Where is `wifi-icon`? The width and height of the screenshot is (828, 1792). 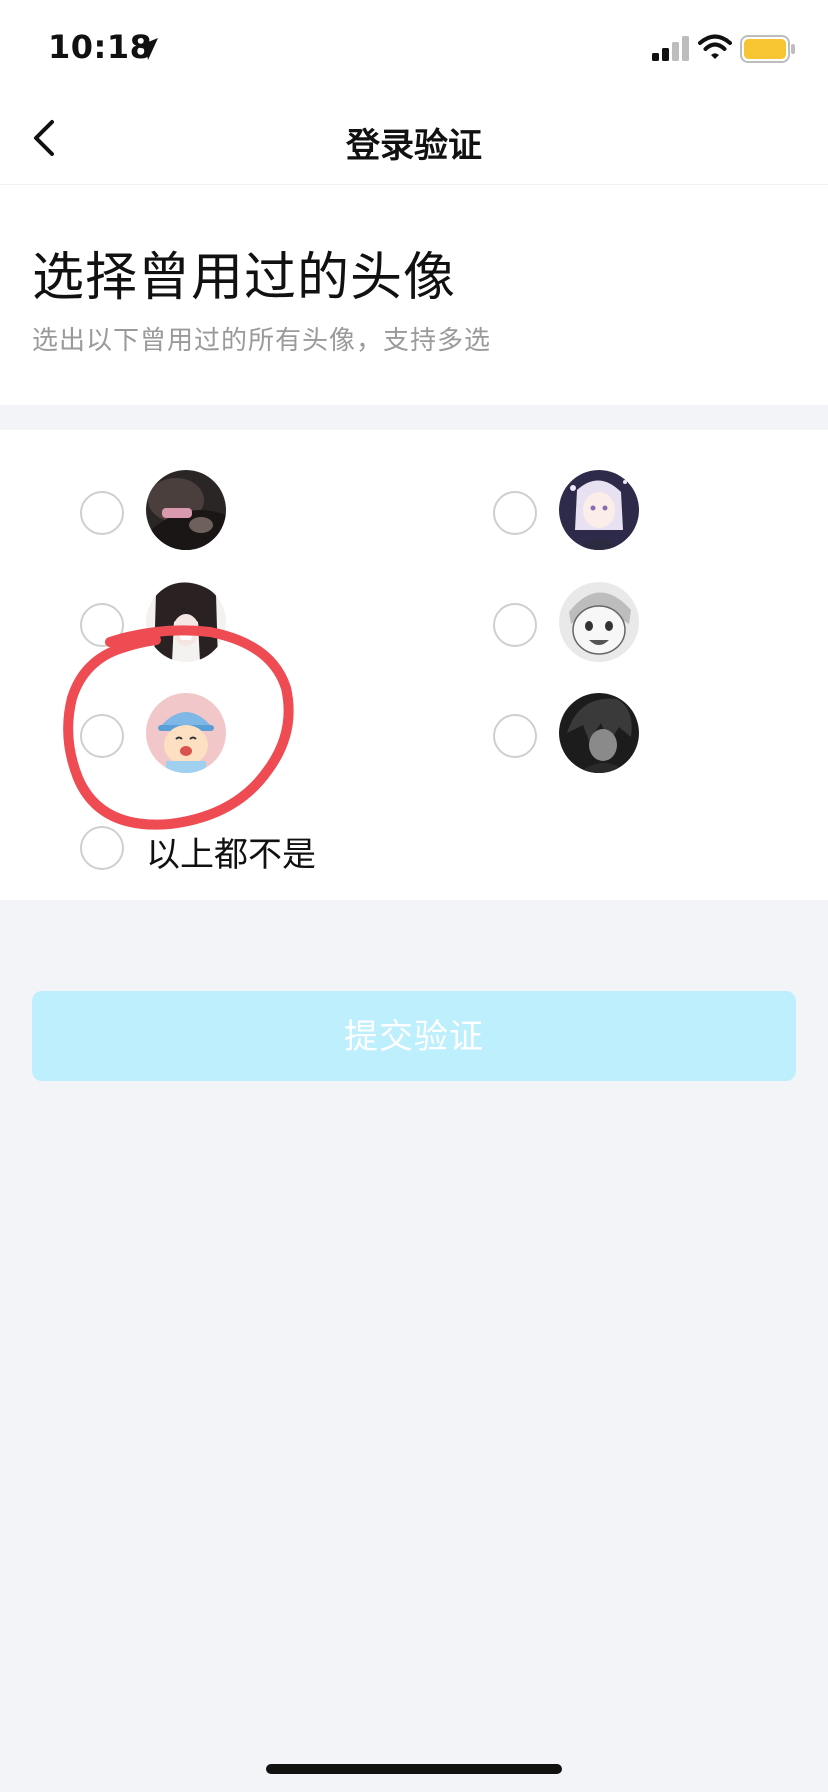 wifi-icon is located at coordinates (715, 46).